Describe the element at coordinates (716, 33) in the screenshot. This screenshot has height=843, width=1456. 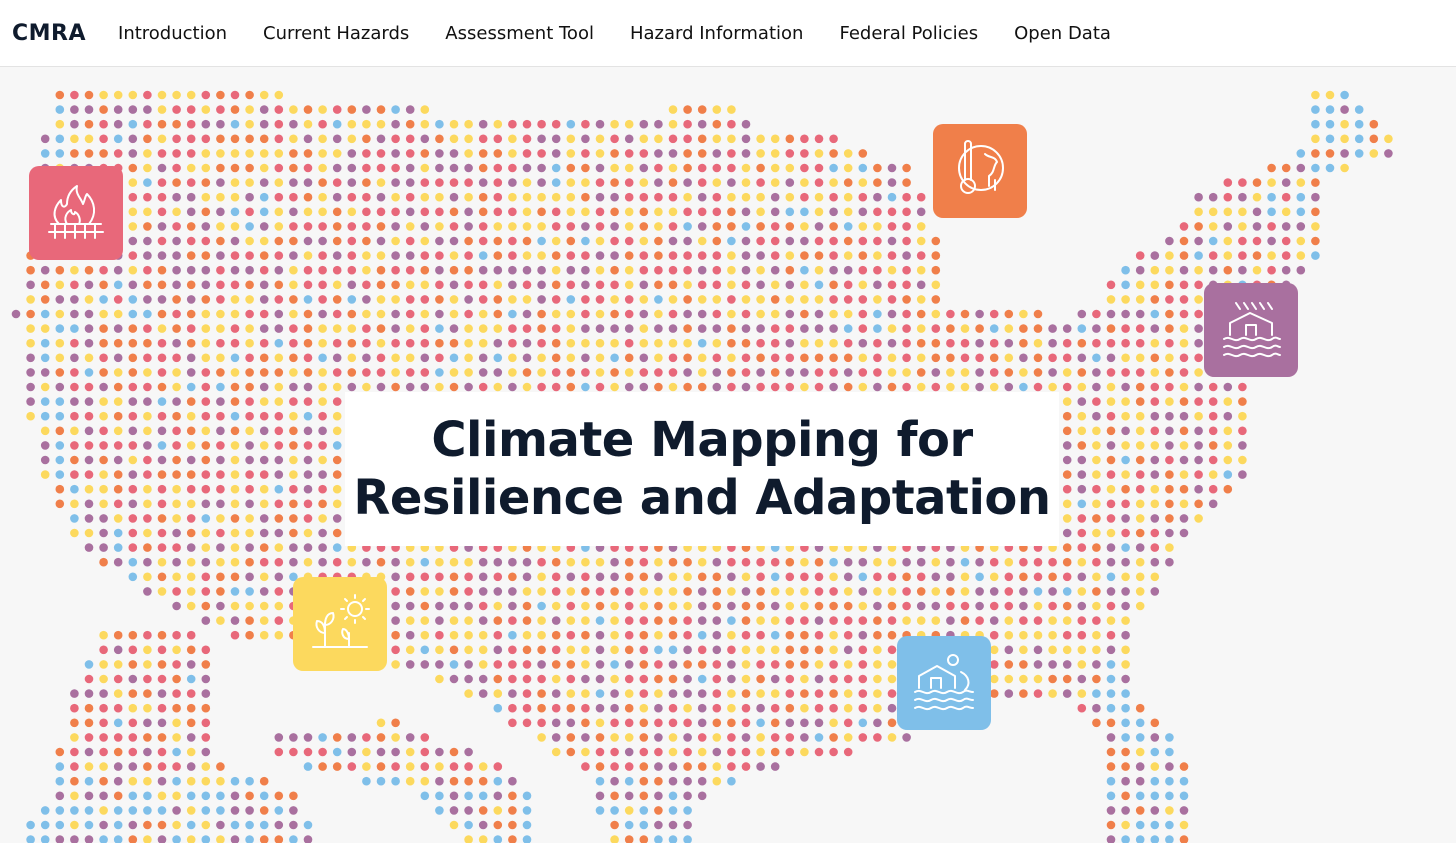
I see `nav-hazard-information: Hazard Information` at that location.